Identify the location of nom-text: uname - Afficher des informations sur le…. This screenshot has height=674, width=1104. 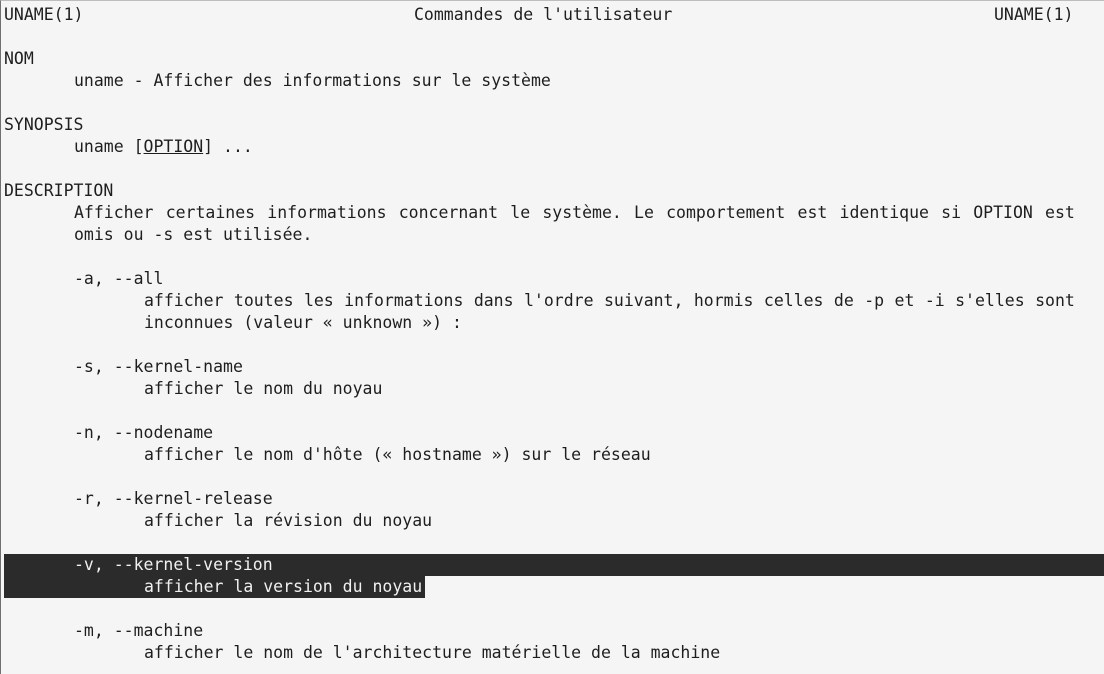
(312, 80).